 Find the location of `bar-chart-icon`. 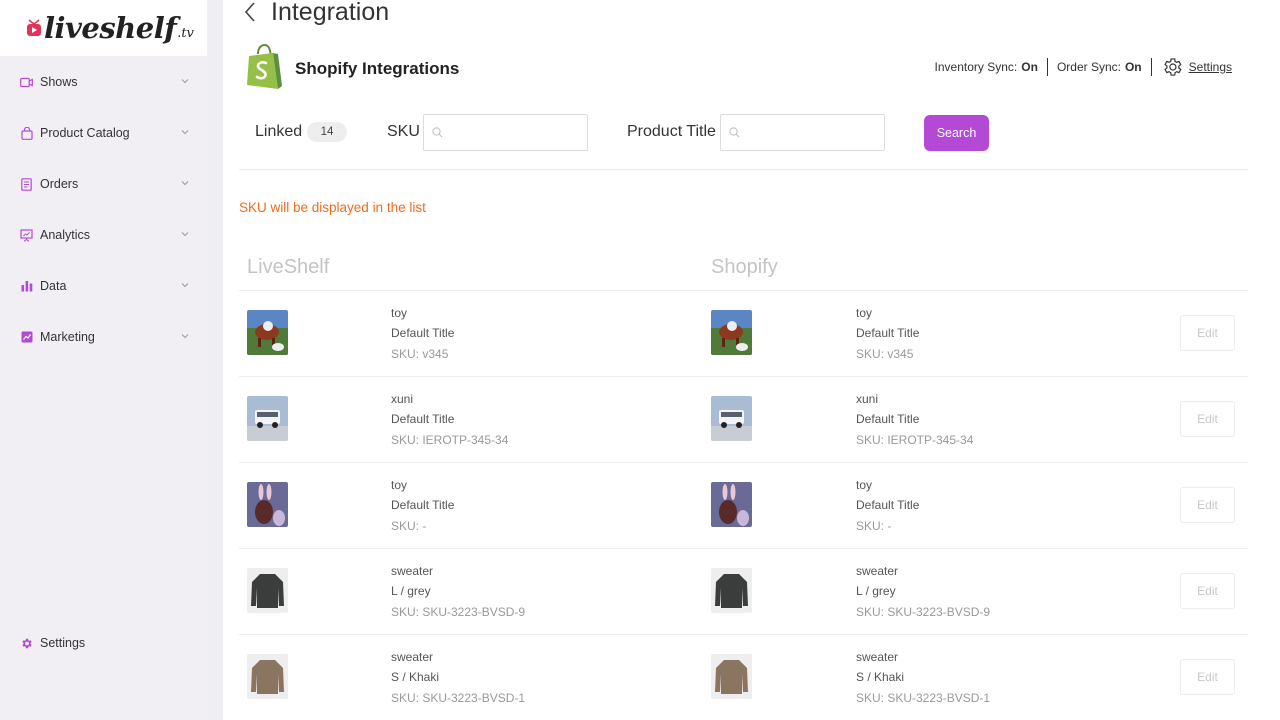

bar-chart-icon is located at coordinates (26, 286).